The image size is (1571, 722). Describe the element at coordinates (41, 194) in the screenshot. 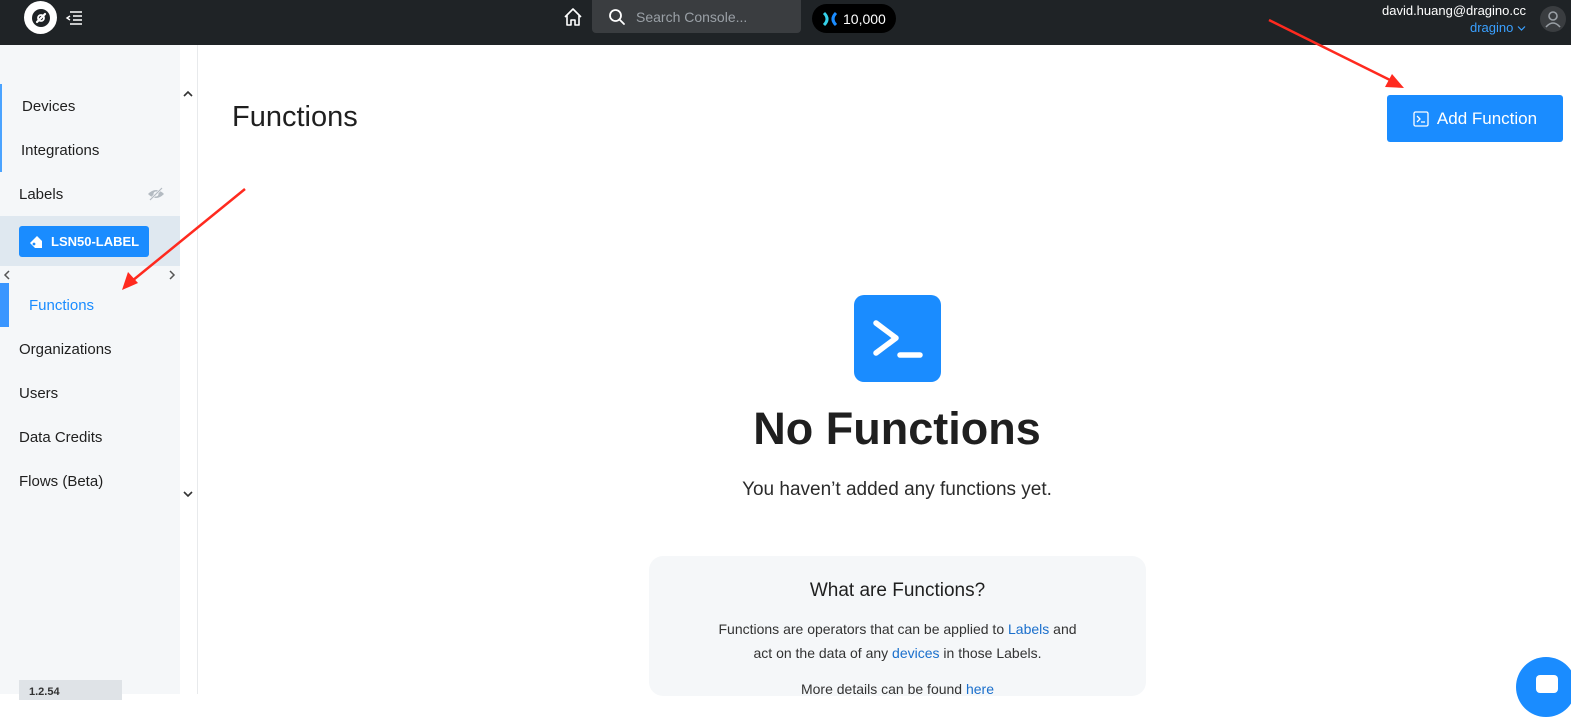

I see `sidebar-item-label: Labels` at that location.